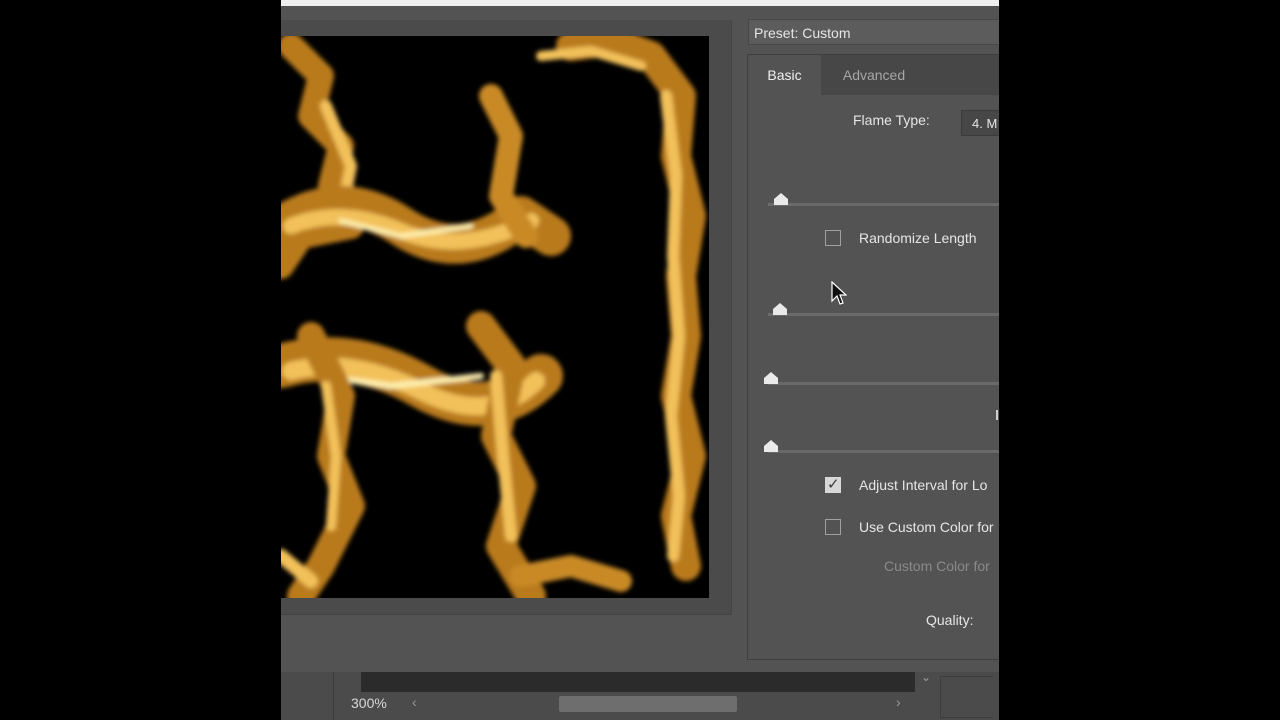  I want to click on scroll-right-icon: ›, so click(898, 702).